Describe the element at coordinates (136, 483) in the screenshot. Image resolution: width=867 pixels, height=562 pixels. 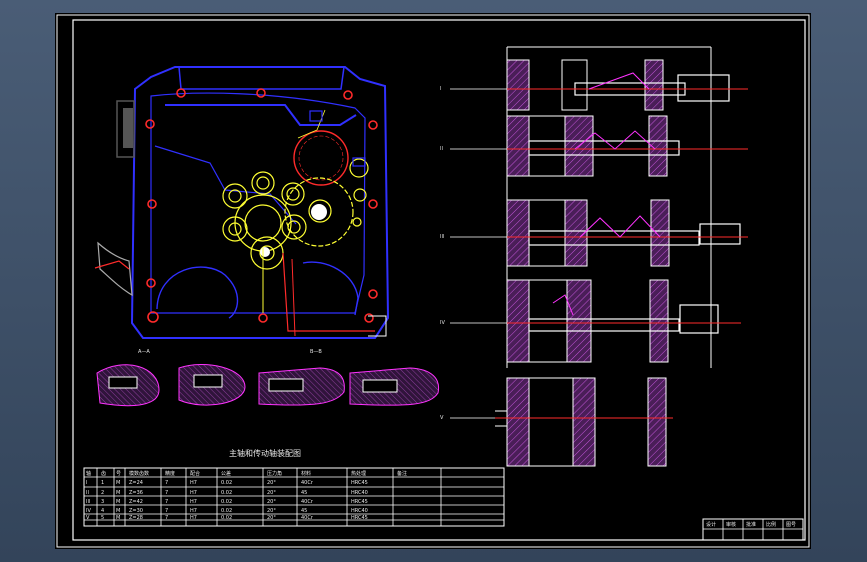
I see `table-cell: Z=24` at that location.